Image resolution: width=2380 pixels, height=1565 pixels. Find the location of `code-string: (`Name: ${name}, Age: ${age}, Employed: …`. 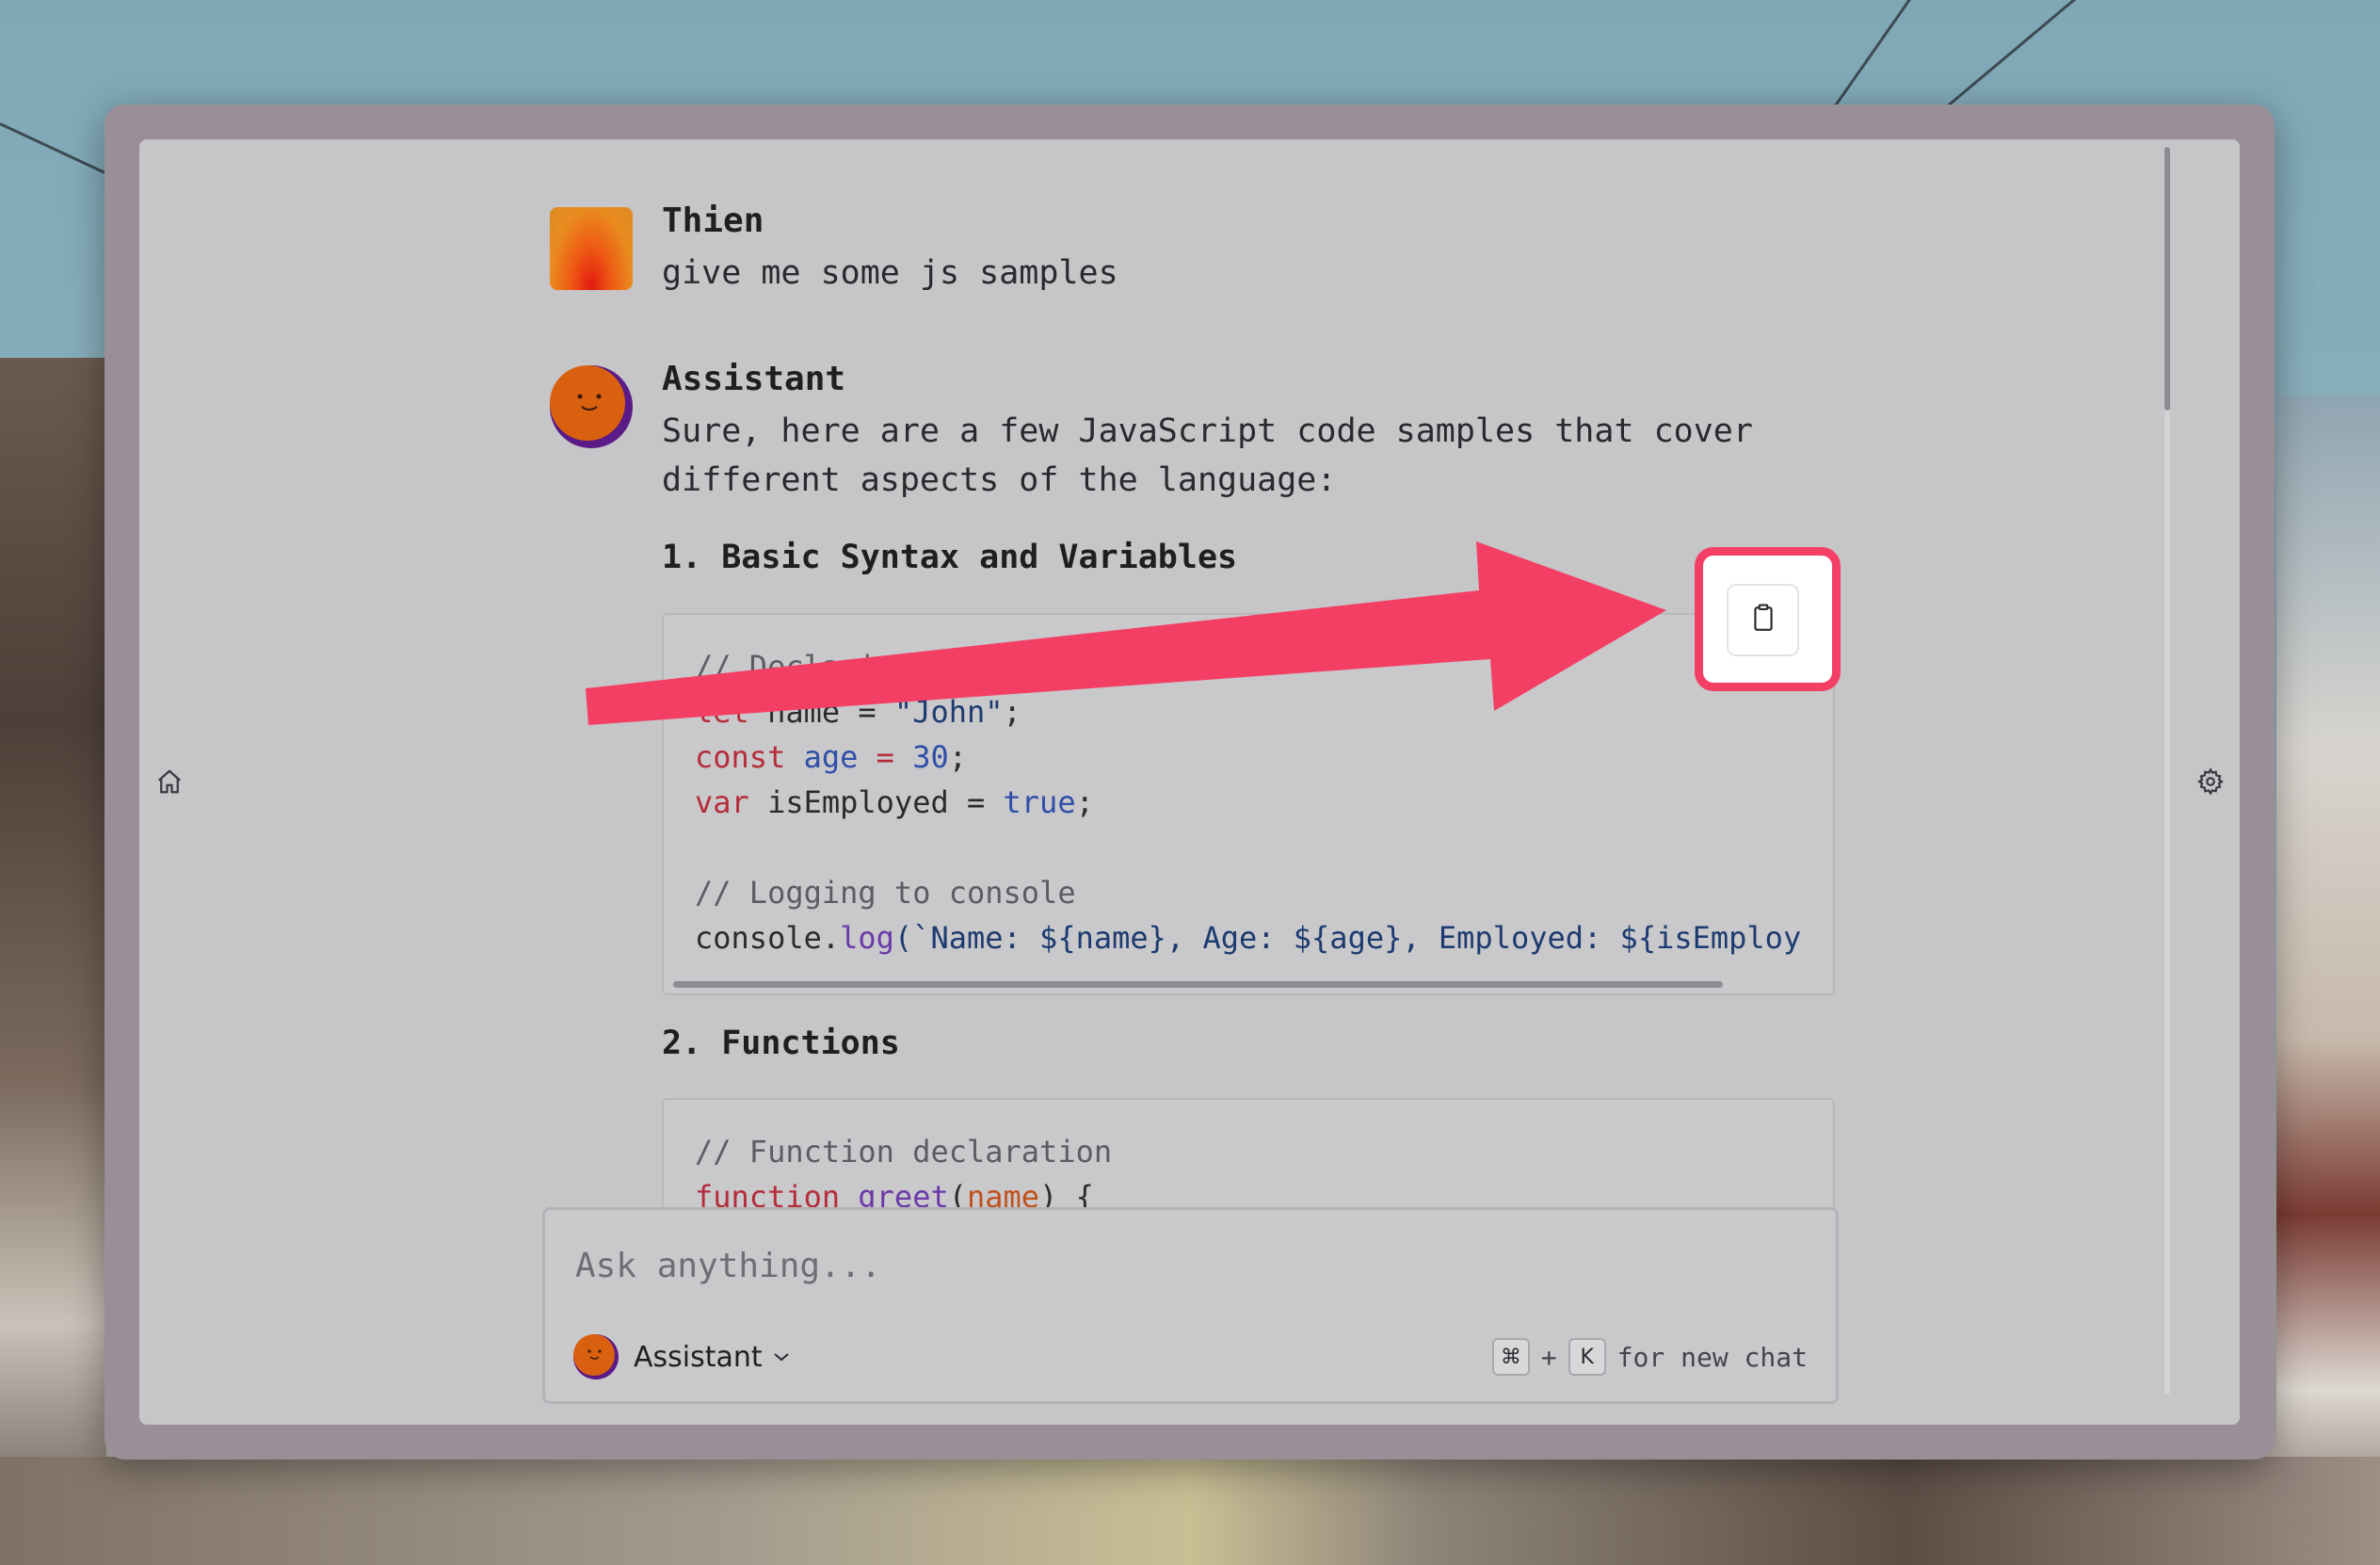

code-string: (`Name: ${name}, Age: ${age}, Employed: … is located at coordinates (1347, 938).